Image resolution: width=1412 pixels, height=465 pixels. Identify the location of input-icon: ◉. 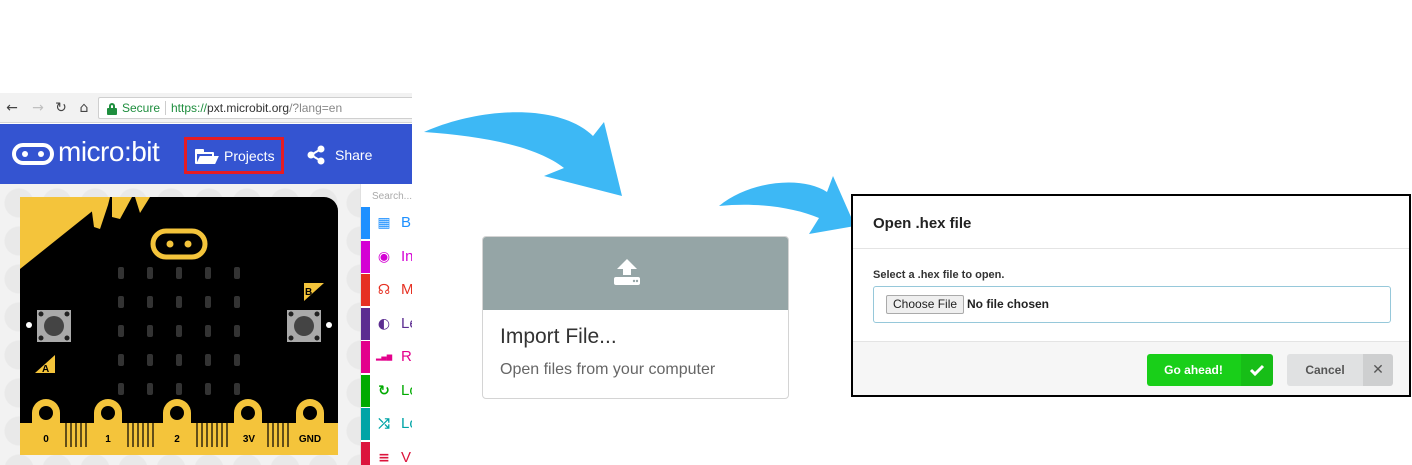
(384, 256).